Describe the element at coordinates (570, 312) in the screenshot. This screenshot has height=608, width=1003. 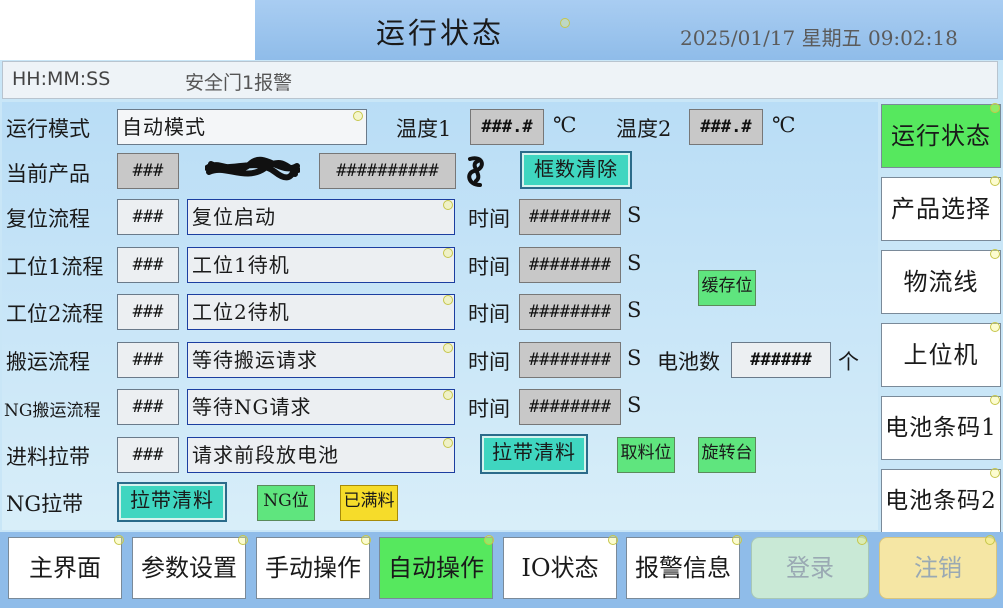
I see `station2-time-value: ########` at that location.